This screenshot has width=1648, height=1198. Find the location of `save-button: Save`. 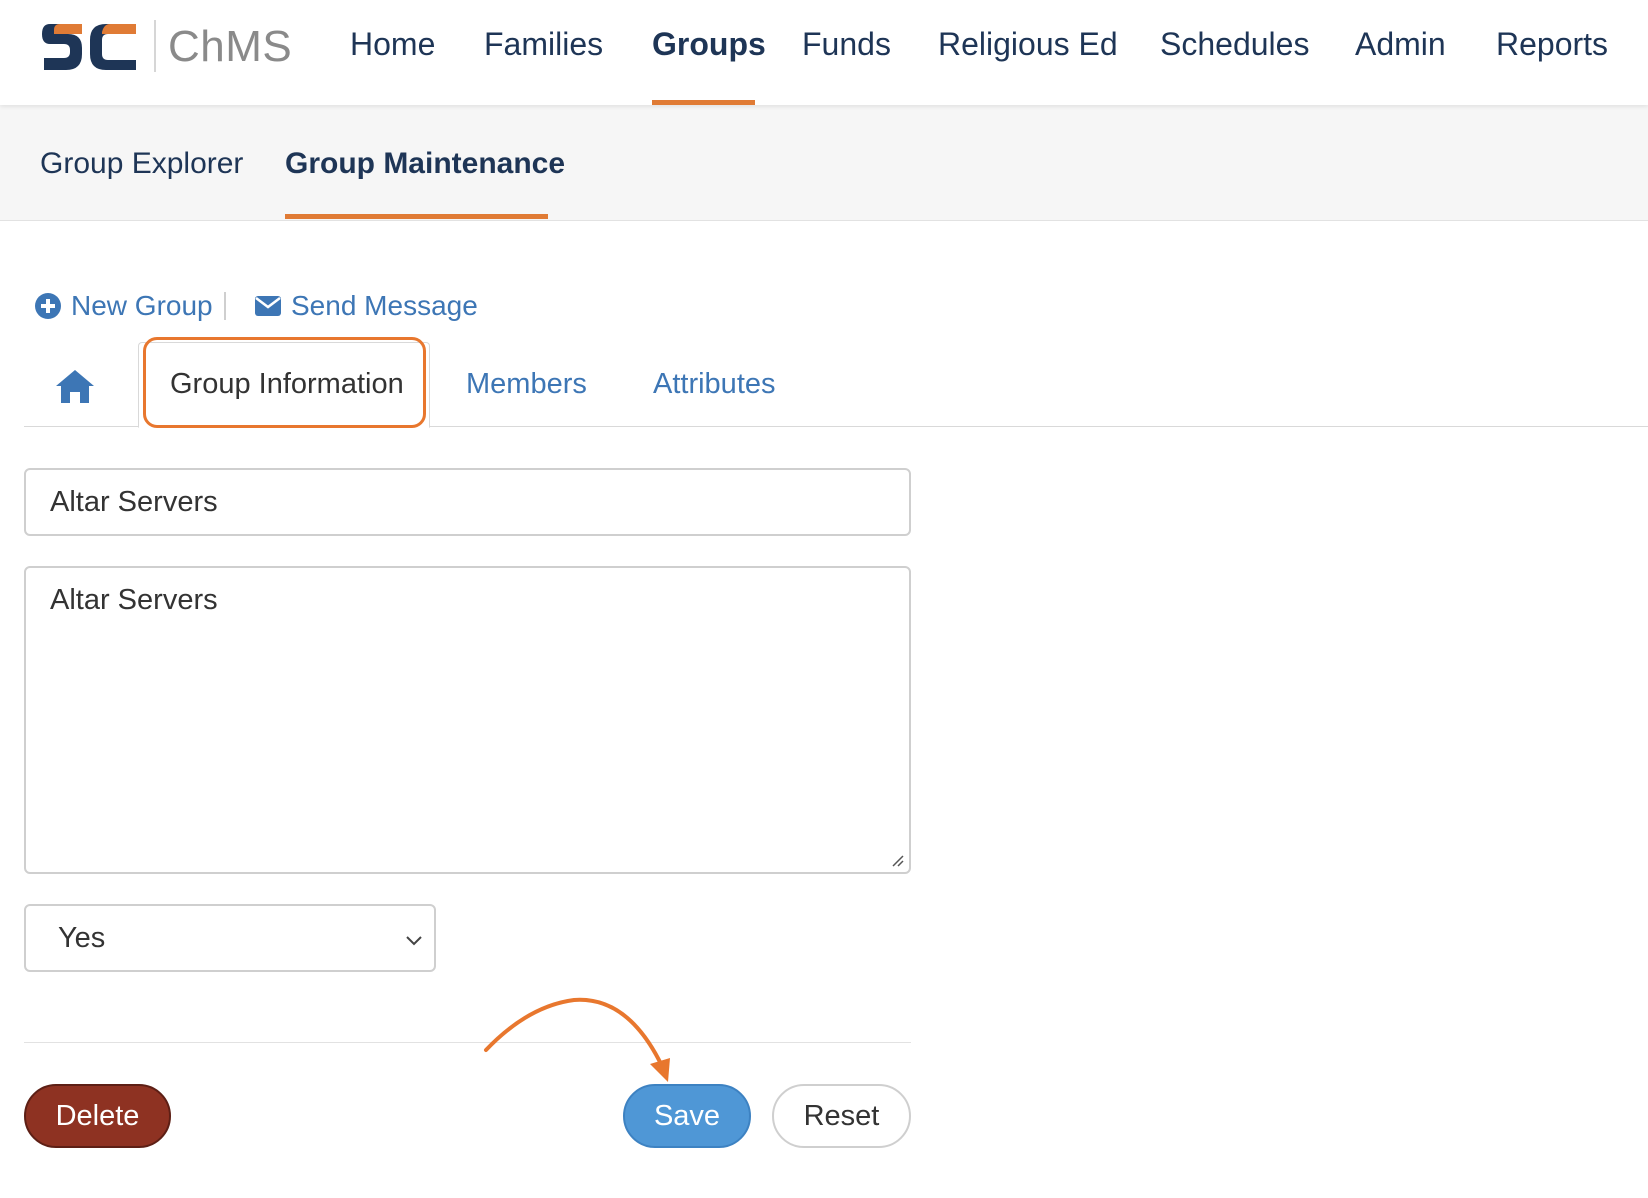

save-button: Save is located at coordinates (687, 1116).